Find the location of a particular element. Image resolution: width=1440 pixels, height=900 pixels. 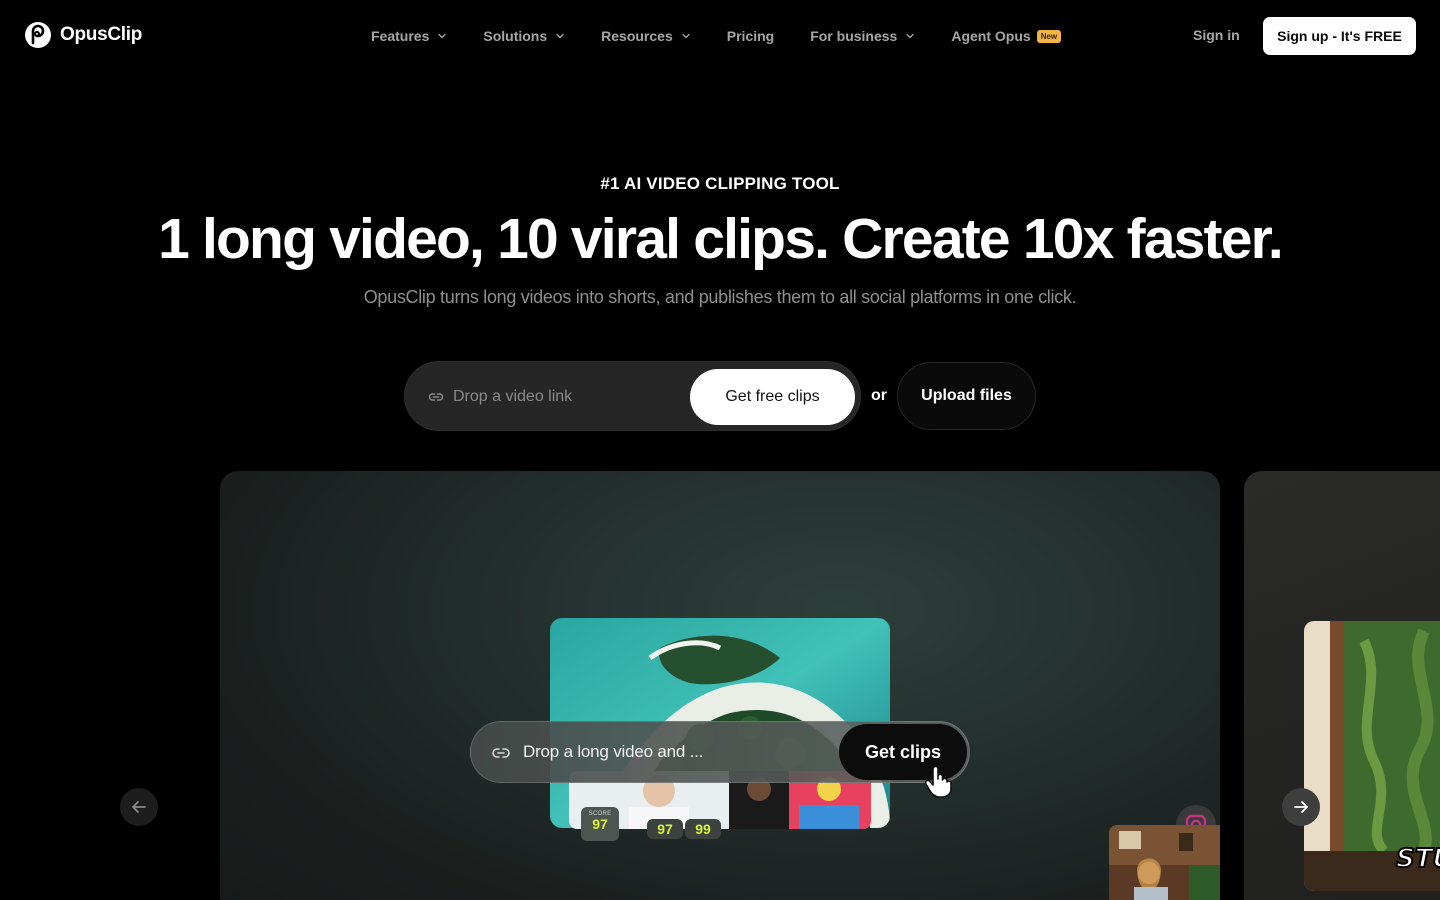

or-separator: or is located at coordinates (879, 395).